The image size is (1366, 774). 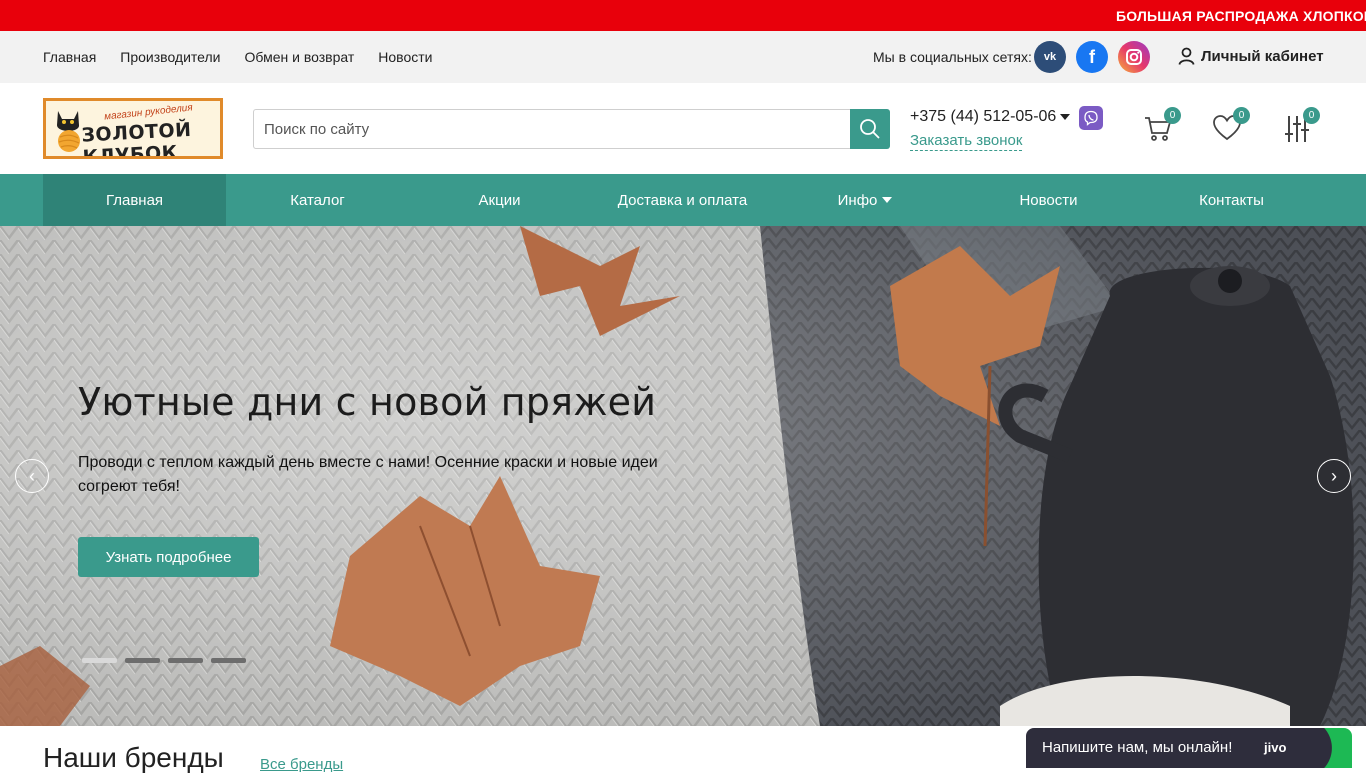 I want to click on social-label: Мы в социальных сетях:, so click(x=952, y=57).